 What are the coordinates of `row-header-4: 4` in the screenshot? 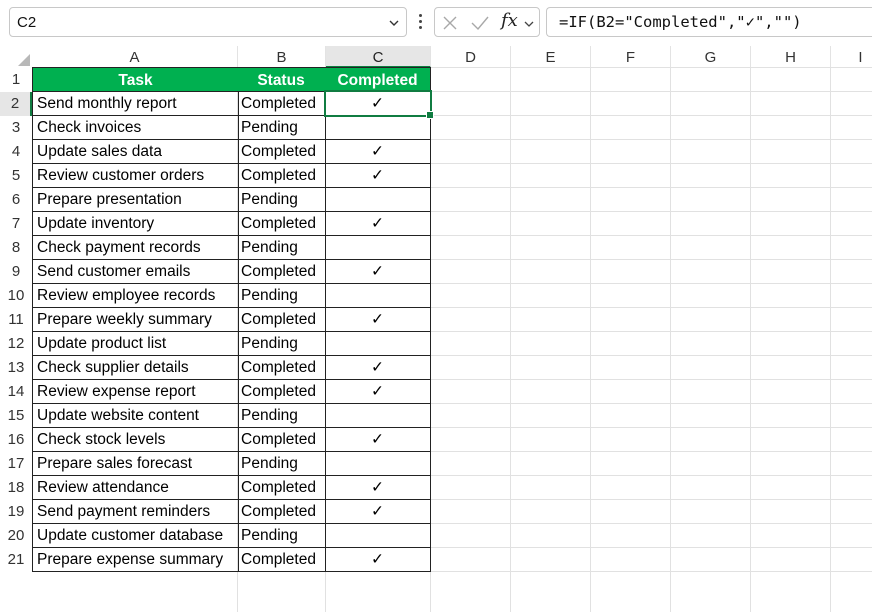 It's located at (16, 152).